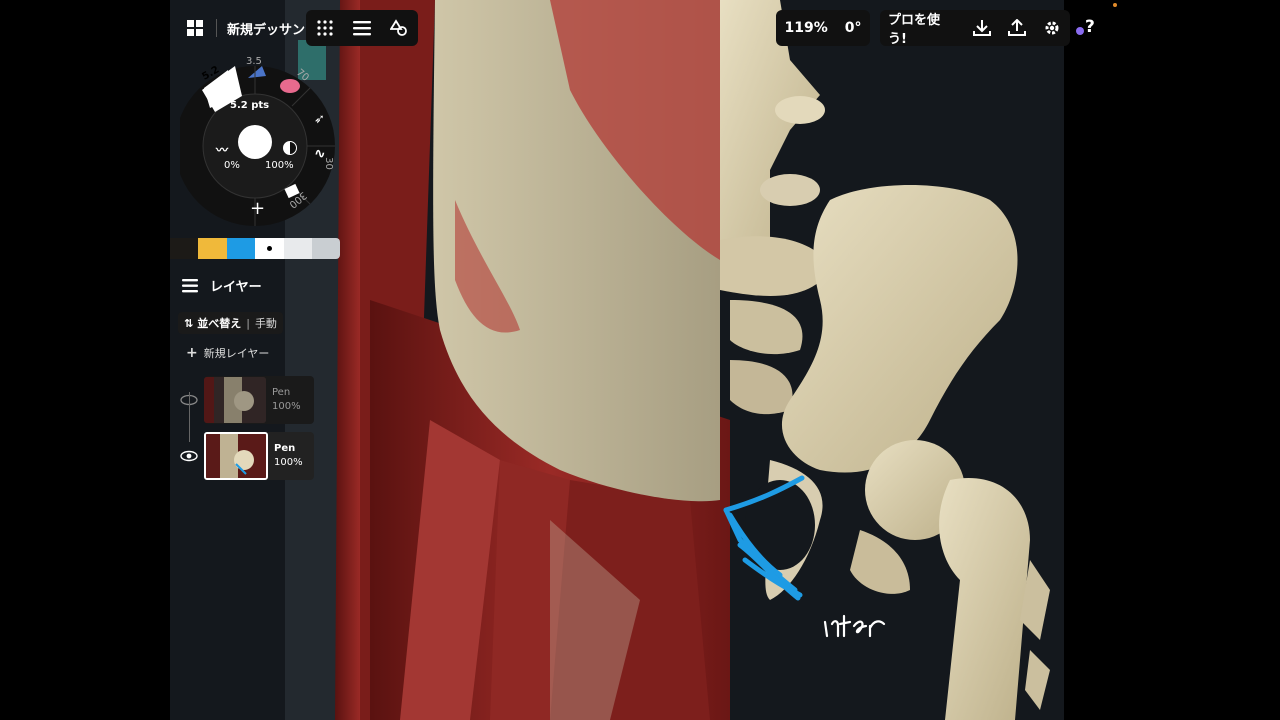 This screenshot has height=720, width=1280. I want to click on shapes-button, so click(398, 28).